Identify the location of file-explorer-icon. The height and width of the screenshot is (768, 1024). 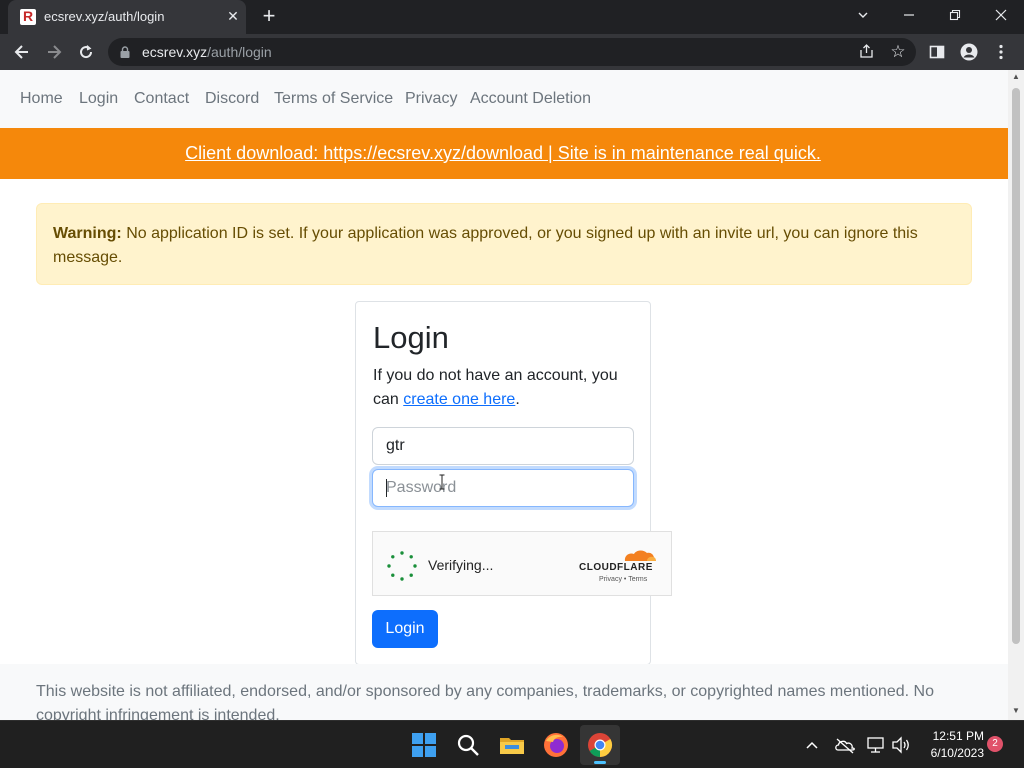
(512, 745).